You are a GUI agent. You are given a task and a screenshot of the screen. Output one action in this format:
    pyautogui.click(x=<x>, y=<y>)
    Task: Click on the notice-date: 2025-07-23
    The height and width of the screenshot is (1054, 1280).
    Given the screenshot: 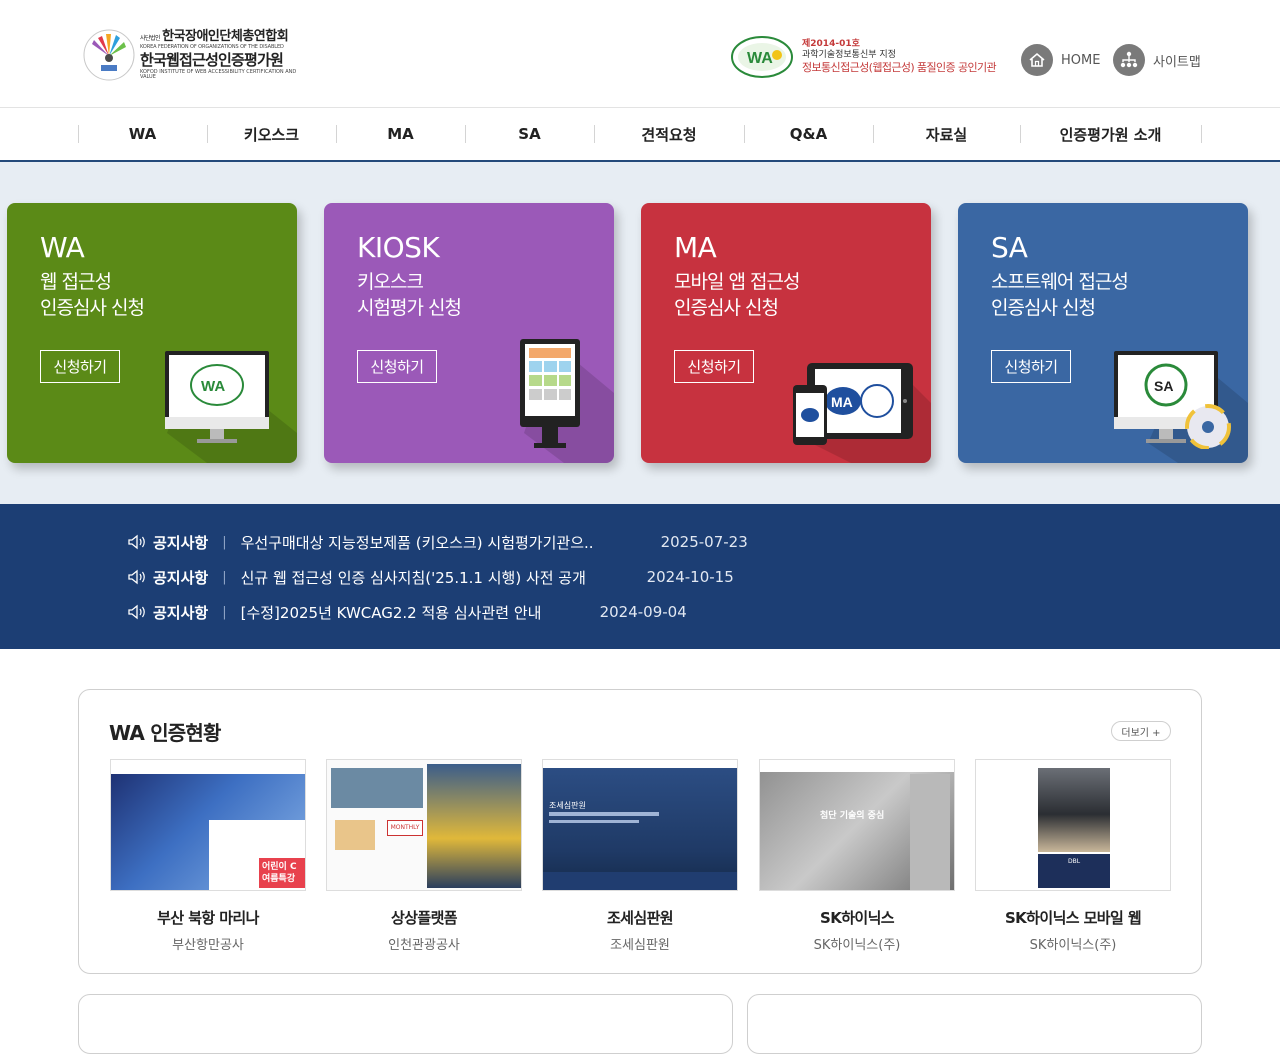 What is the action you would take?
    pyautogui.click(x=704, y=542)
    